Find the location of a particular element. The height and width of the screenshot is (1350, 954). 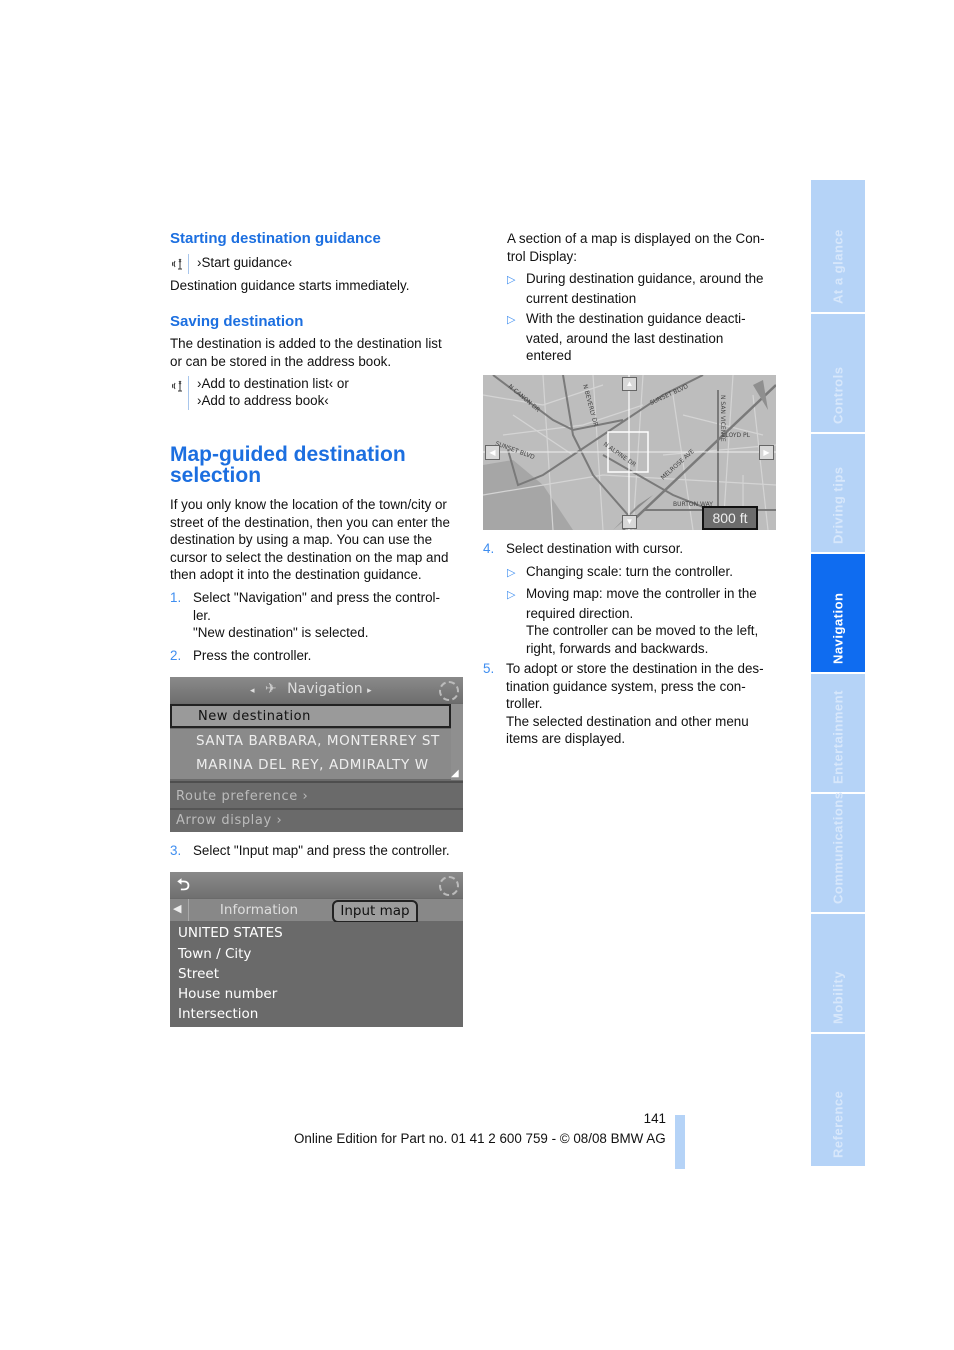

step-text: "New destination" is selected. is located at coordinates (281, 633).